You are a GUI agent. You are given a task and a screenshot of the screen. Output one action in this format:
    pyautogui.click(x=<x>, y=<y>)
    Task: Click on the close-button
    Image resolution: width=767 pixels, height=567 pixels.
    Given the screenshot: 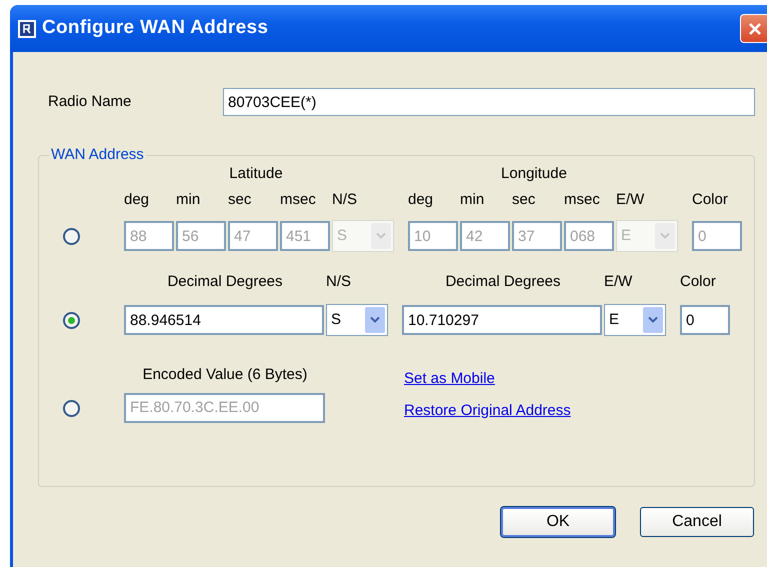 What is the action you would take?
    pyautogui.click(x=753, y=28)
    